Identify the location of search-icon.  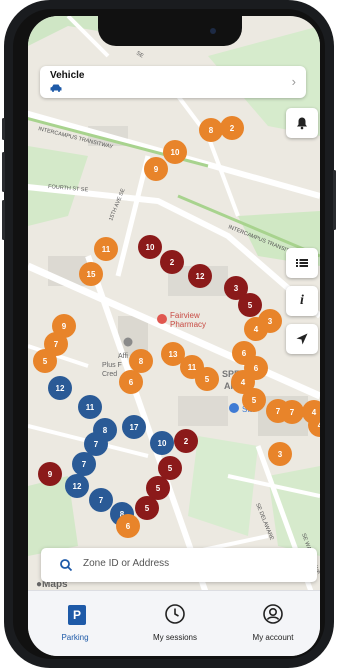
(66, 565).